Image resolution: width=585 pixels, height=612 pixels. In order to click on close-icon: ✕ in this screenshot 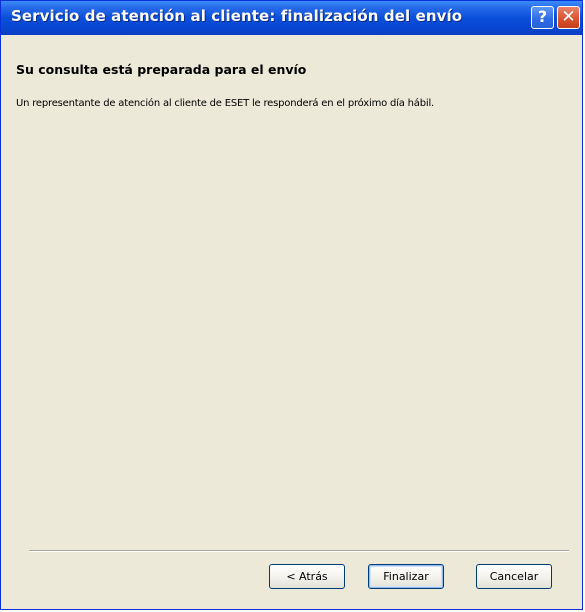, I will do `click(568, 17)`.